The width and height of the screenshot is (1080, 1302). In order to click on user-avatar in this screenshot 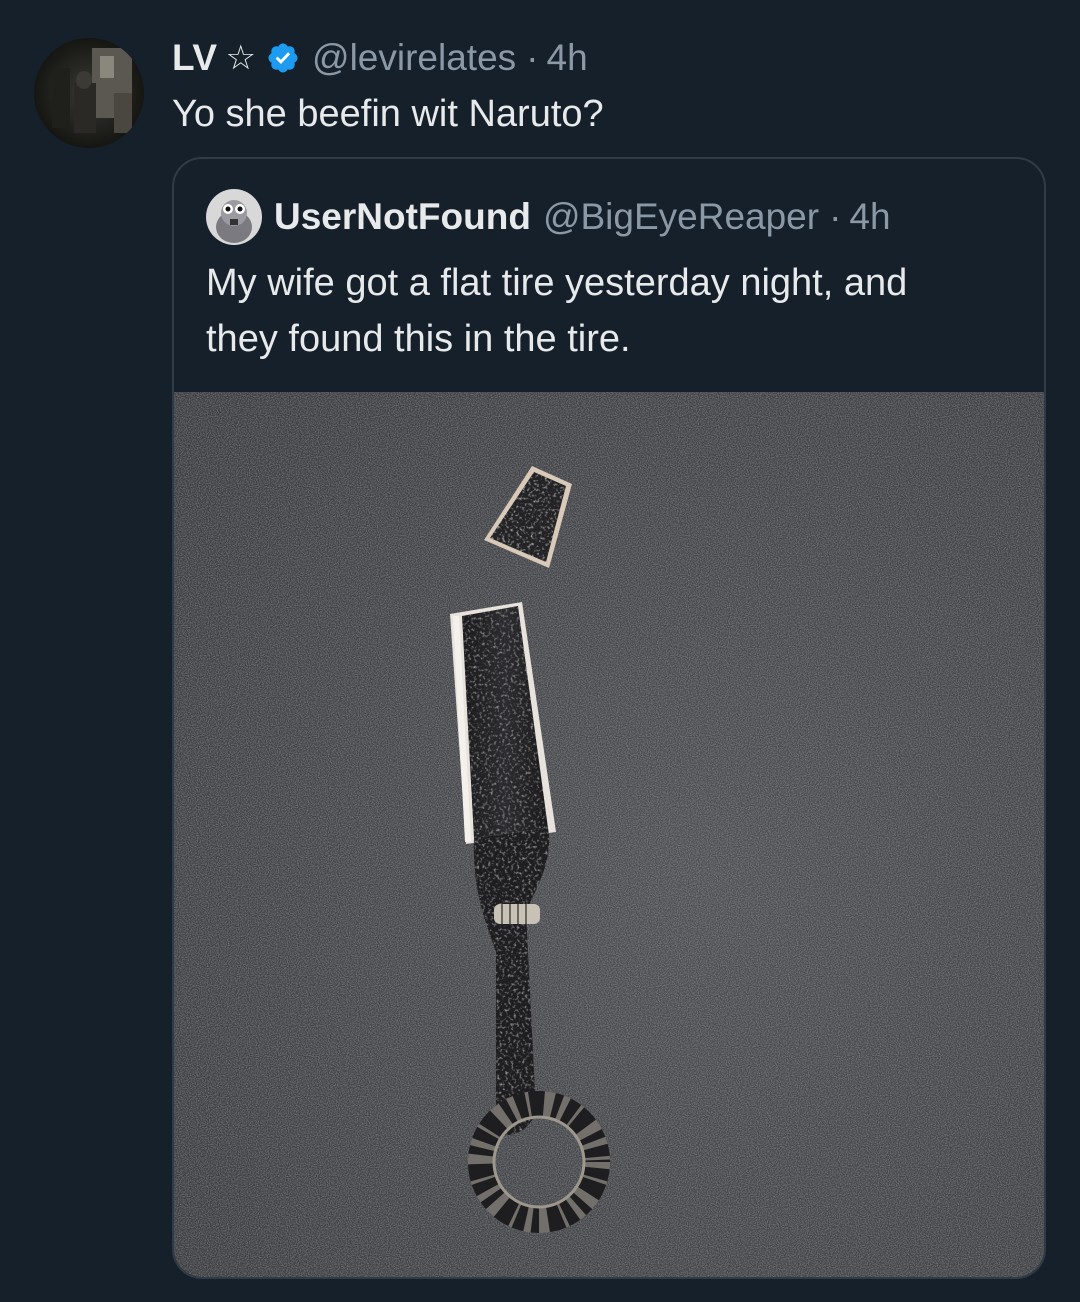, I will do `click(89, 93)`.